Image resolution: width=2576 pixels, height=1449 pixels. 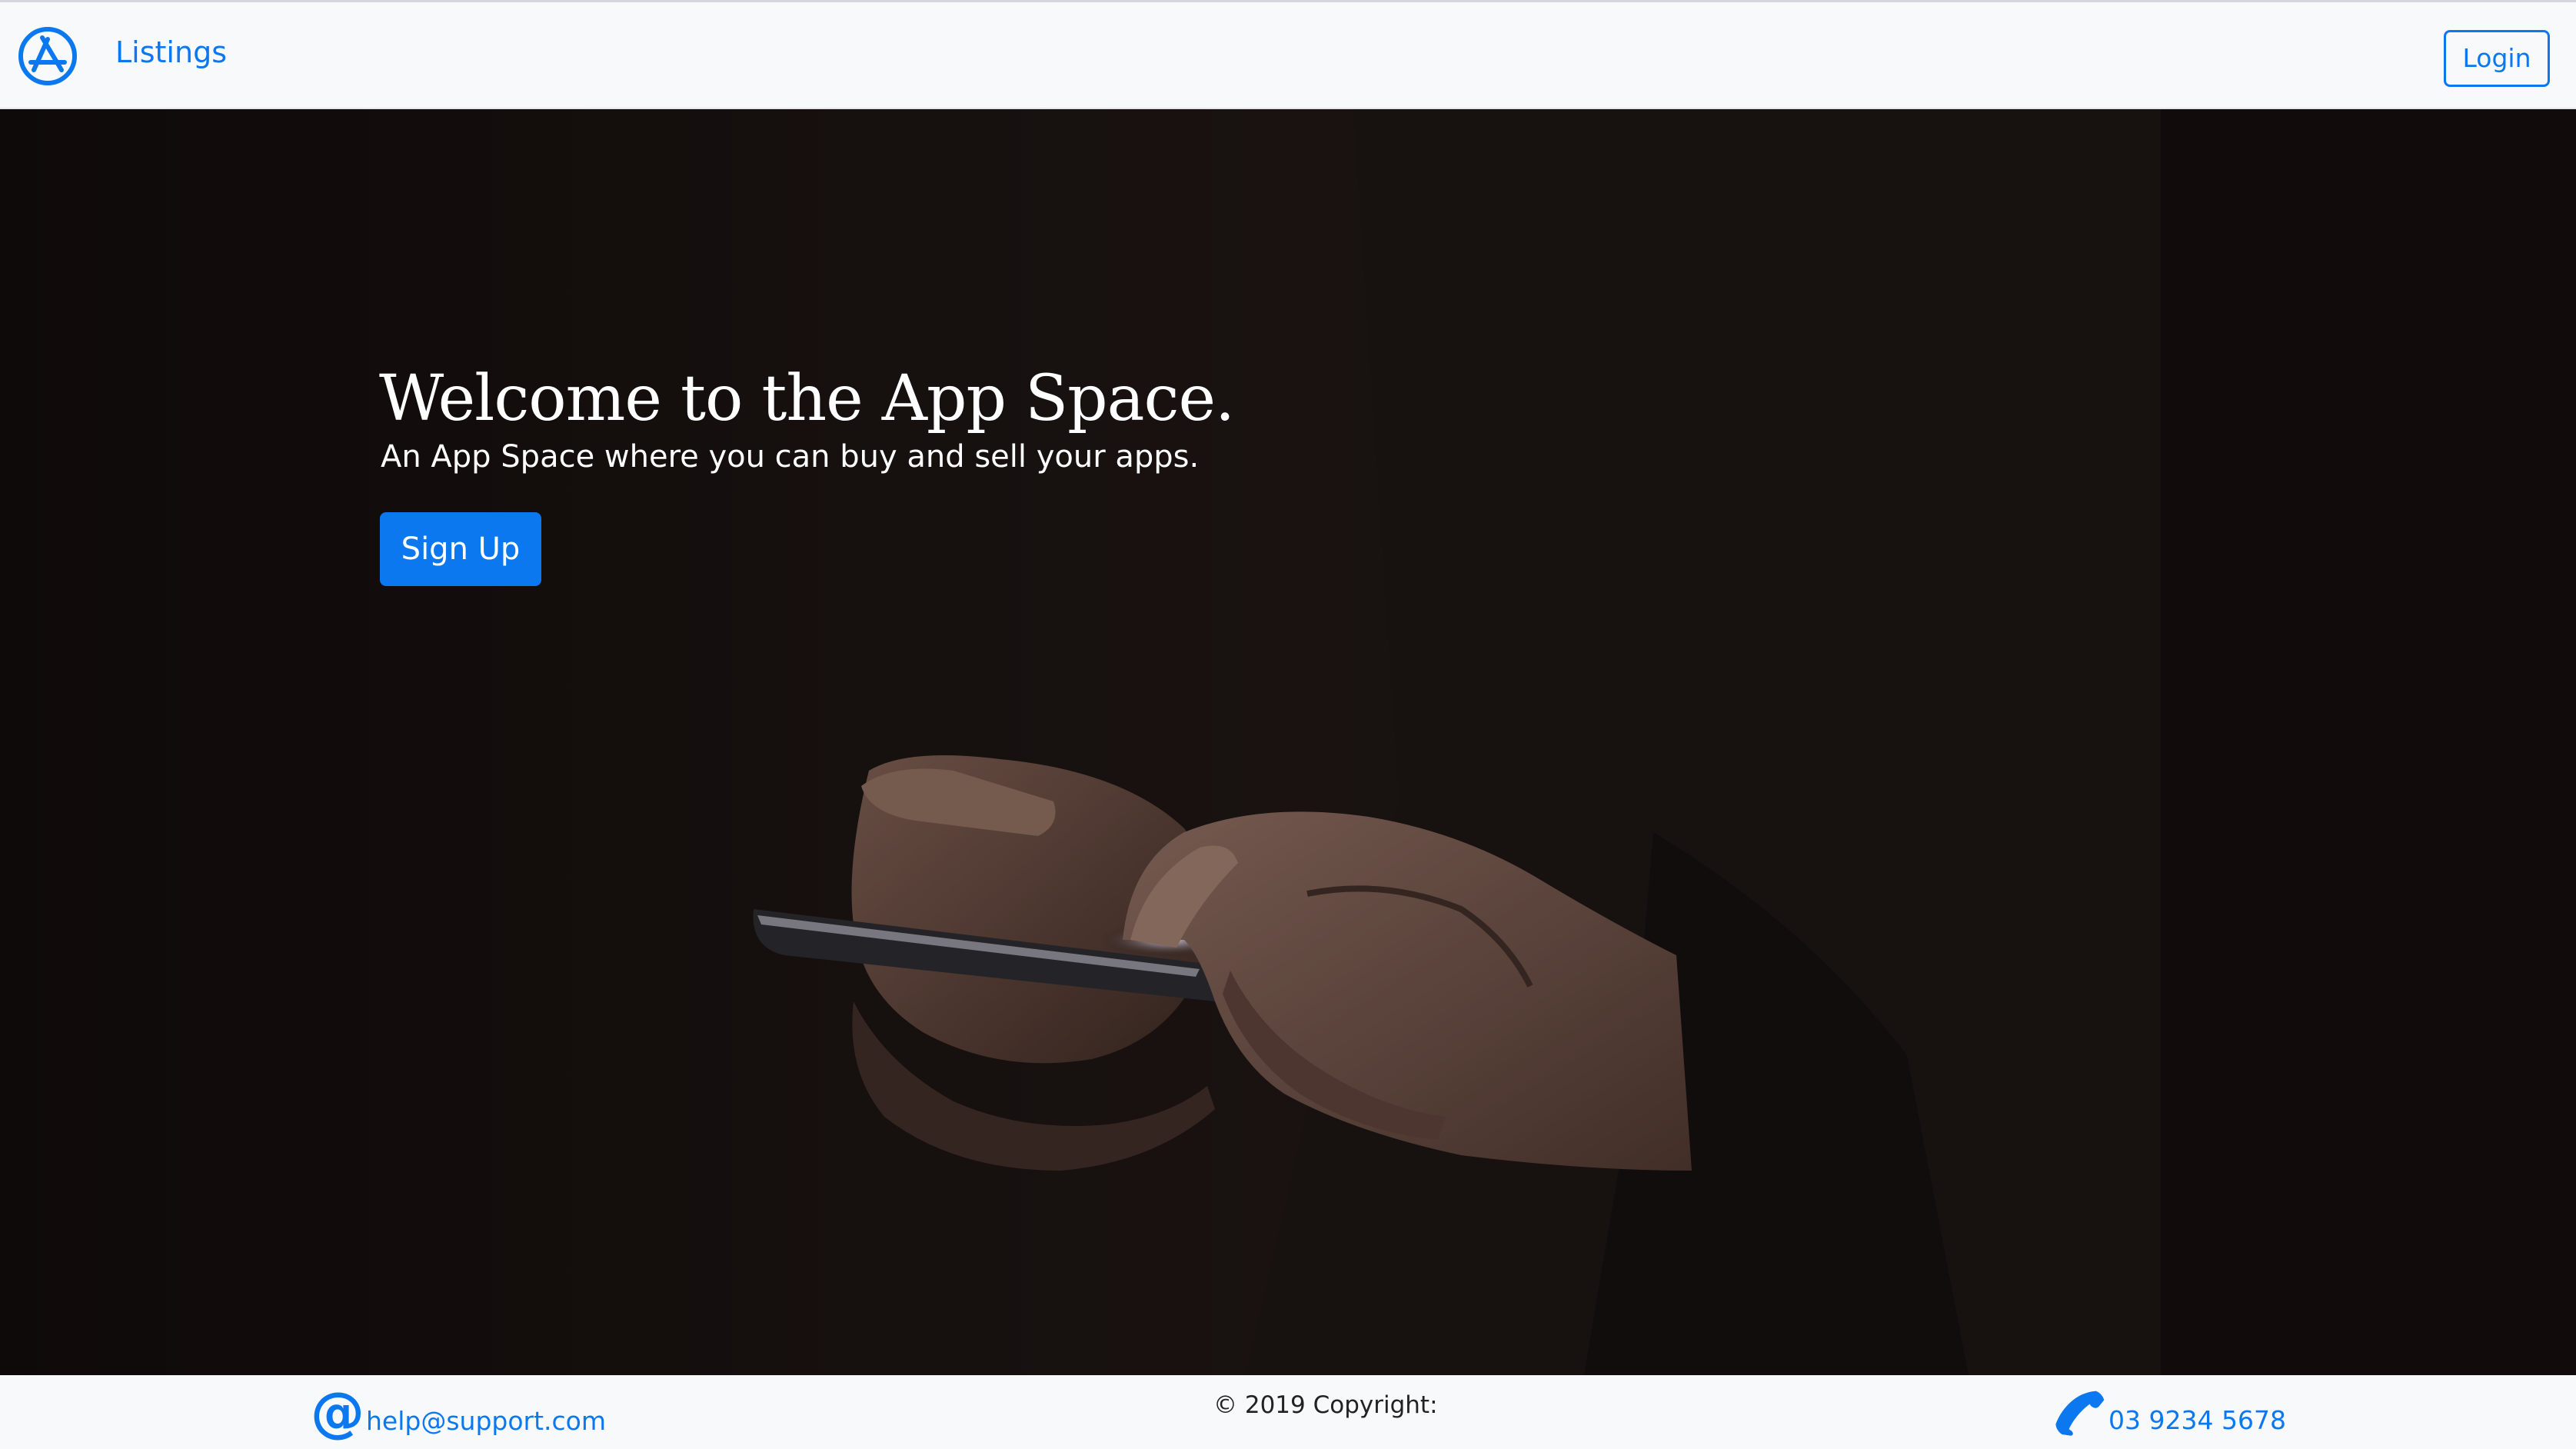 I want to click on nav-link-listings: Listings, so click(x=171, y=52).